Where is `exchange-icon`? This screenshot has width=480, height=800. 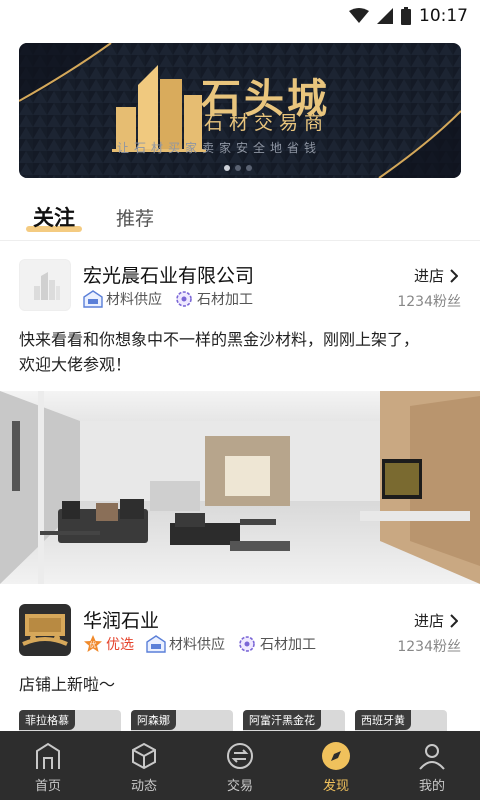
exchange-icon is located at coordinates (240, 756).